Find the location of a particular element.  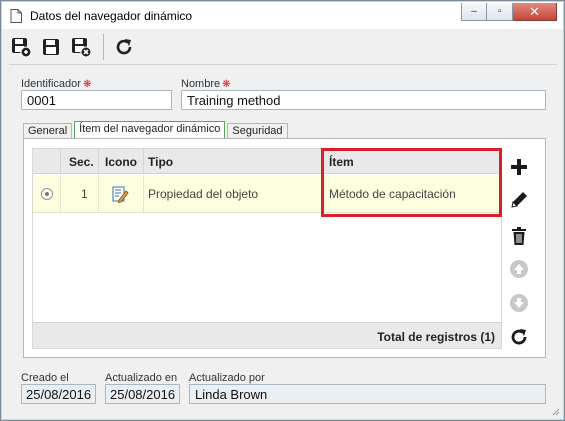

column-header-seq: Sec. is located at coordinates (81, 162).